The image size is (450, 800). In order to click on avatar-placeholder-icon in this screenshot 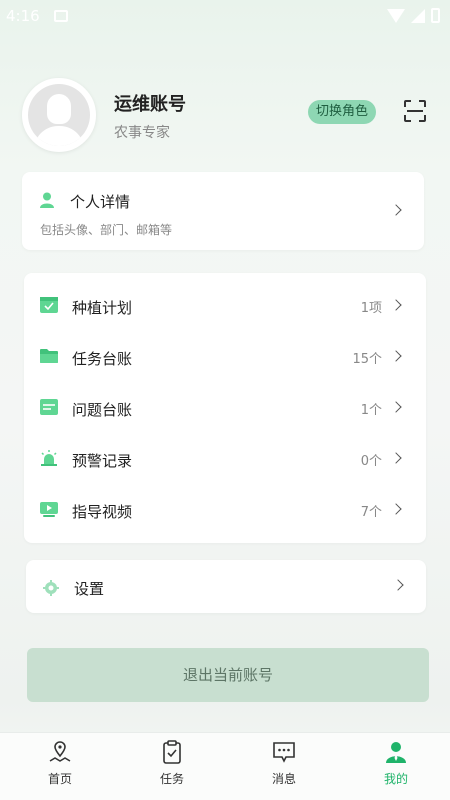, I will do `click(59, 115)`.